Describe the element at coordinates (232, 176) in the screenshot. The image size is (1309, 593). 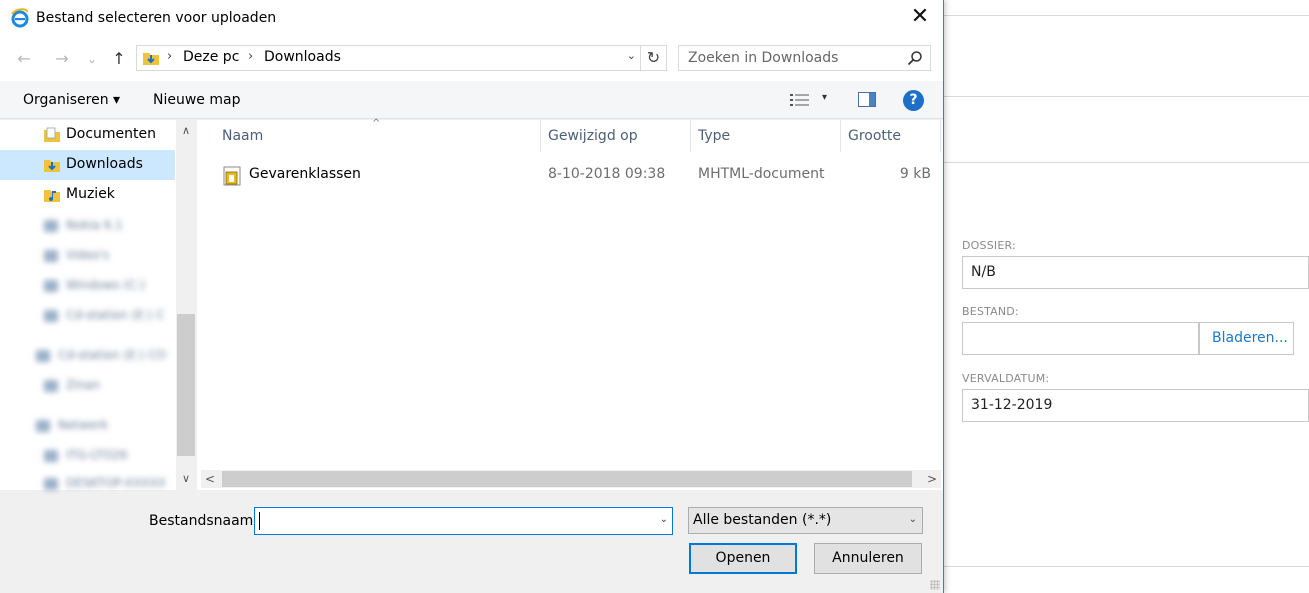
I see `mhtml-document-icon` at that location.